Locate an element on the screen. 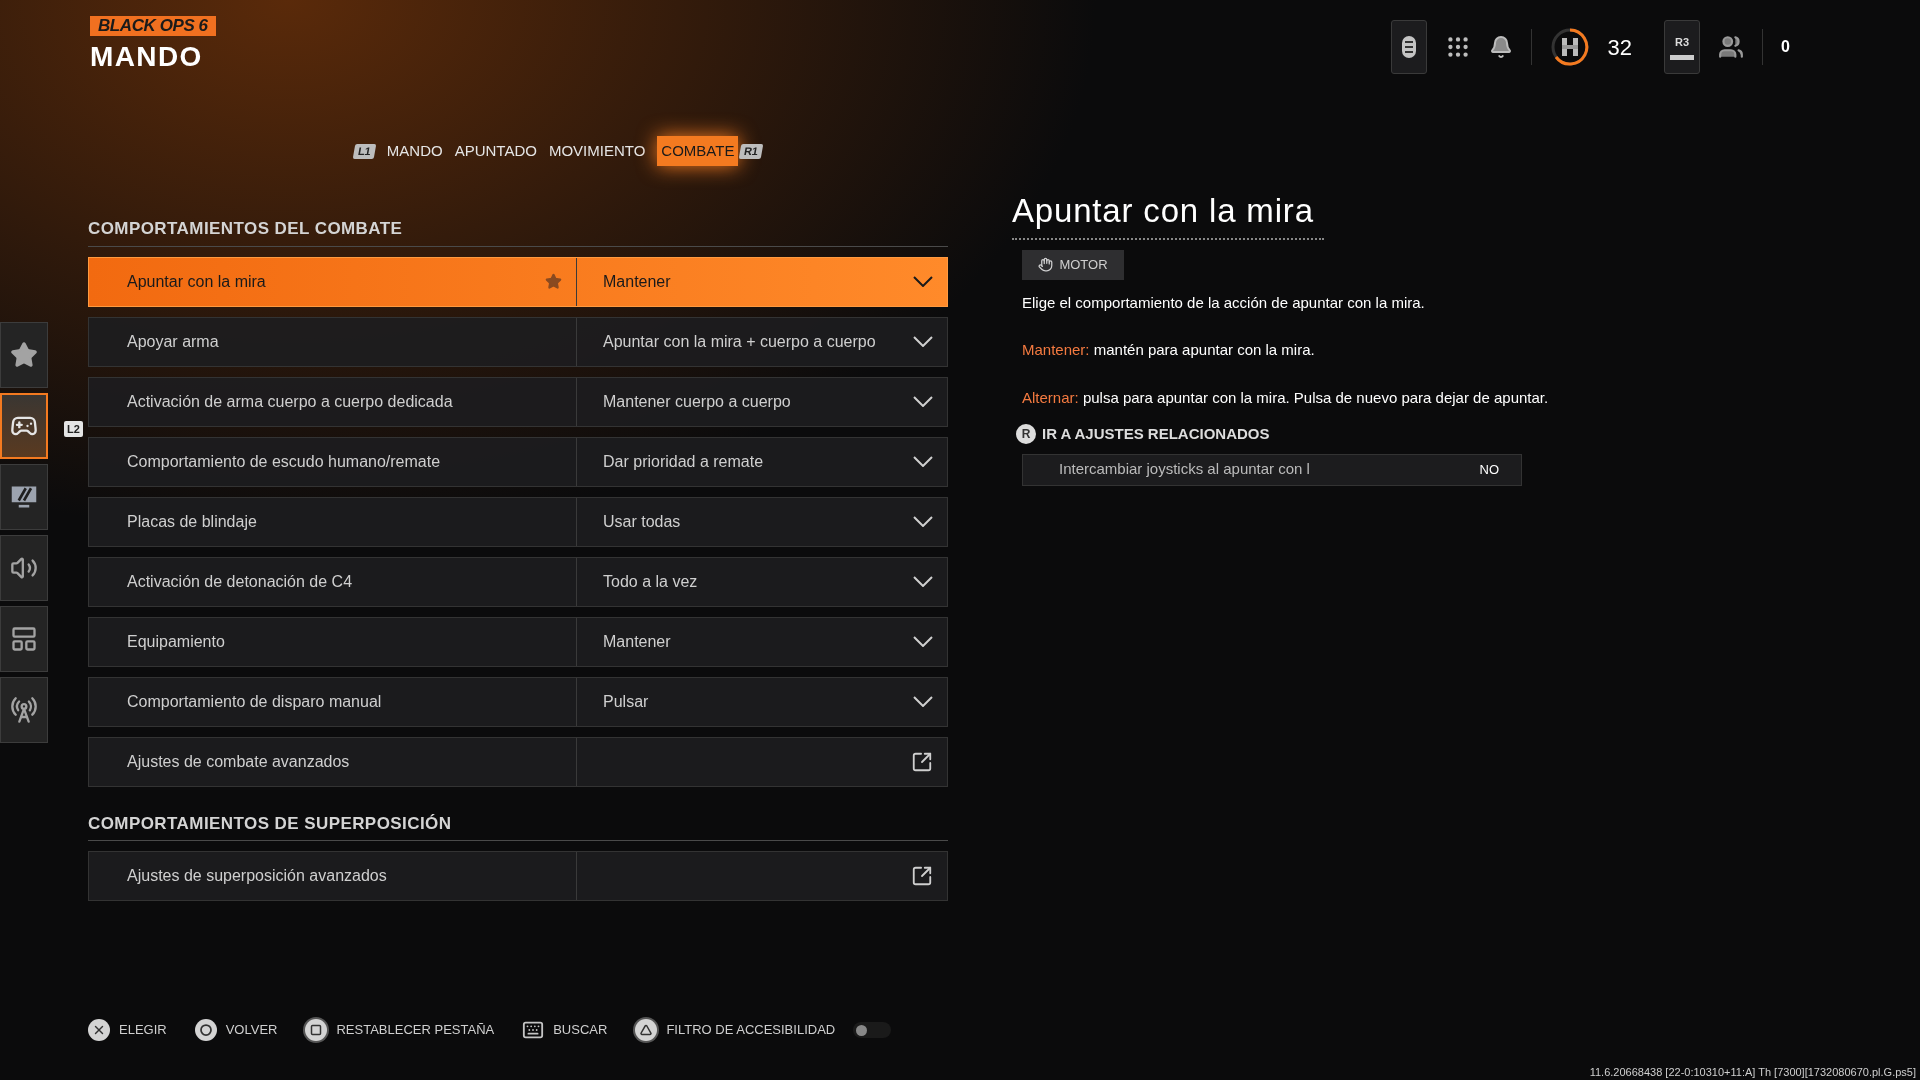 This screenshot has width=1920, height=1080. category-tab: MANDO is located at coordinates (414, 151).